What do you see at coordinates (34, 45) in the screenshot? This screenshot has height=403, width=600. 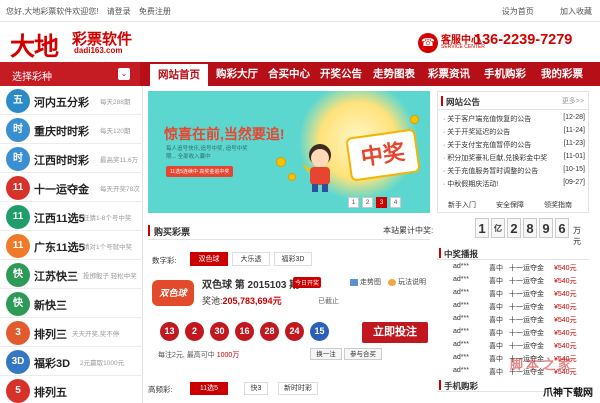 I see `site-logo: 大地` at bounding box center [34, 45].